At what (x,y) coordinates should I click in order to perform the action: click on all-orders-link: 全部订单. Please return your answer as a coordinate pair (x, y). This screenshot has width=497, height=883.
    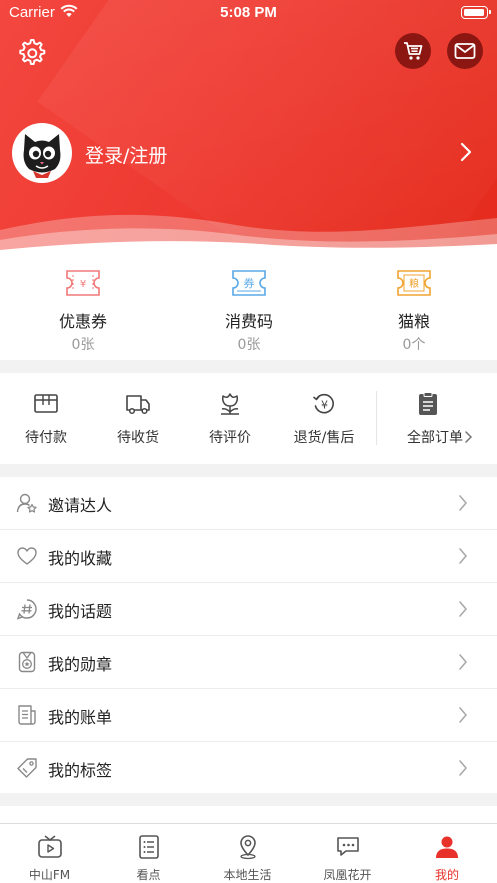
    Looking at the image, I should click on (440, 418).